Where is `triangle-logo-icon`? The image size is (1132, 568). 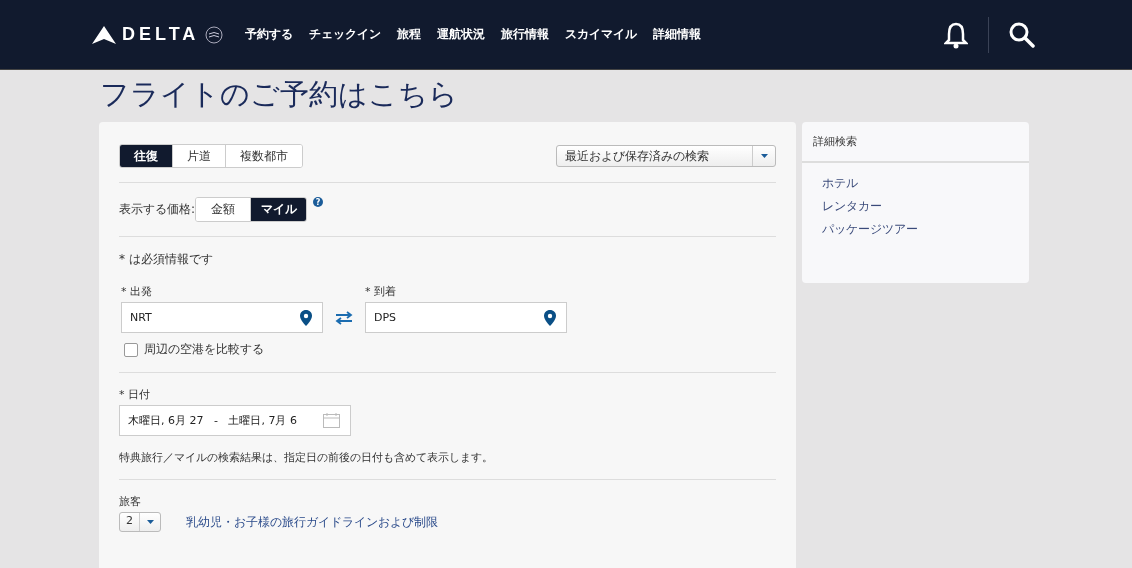 triangle-logo-icon is located at coordinates (104, 34).